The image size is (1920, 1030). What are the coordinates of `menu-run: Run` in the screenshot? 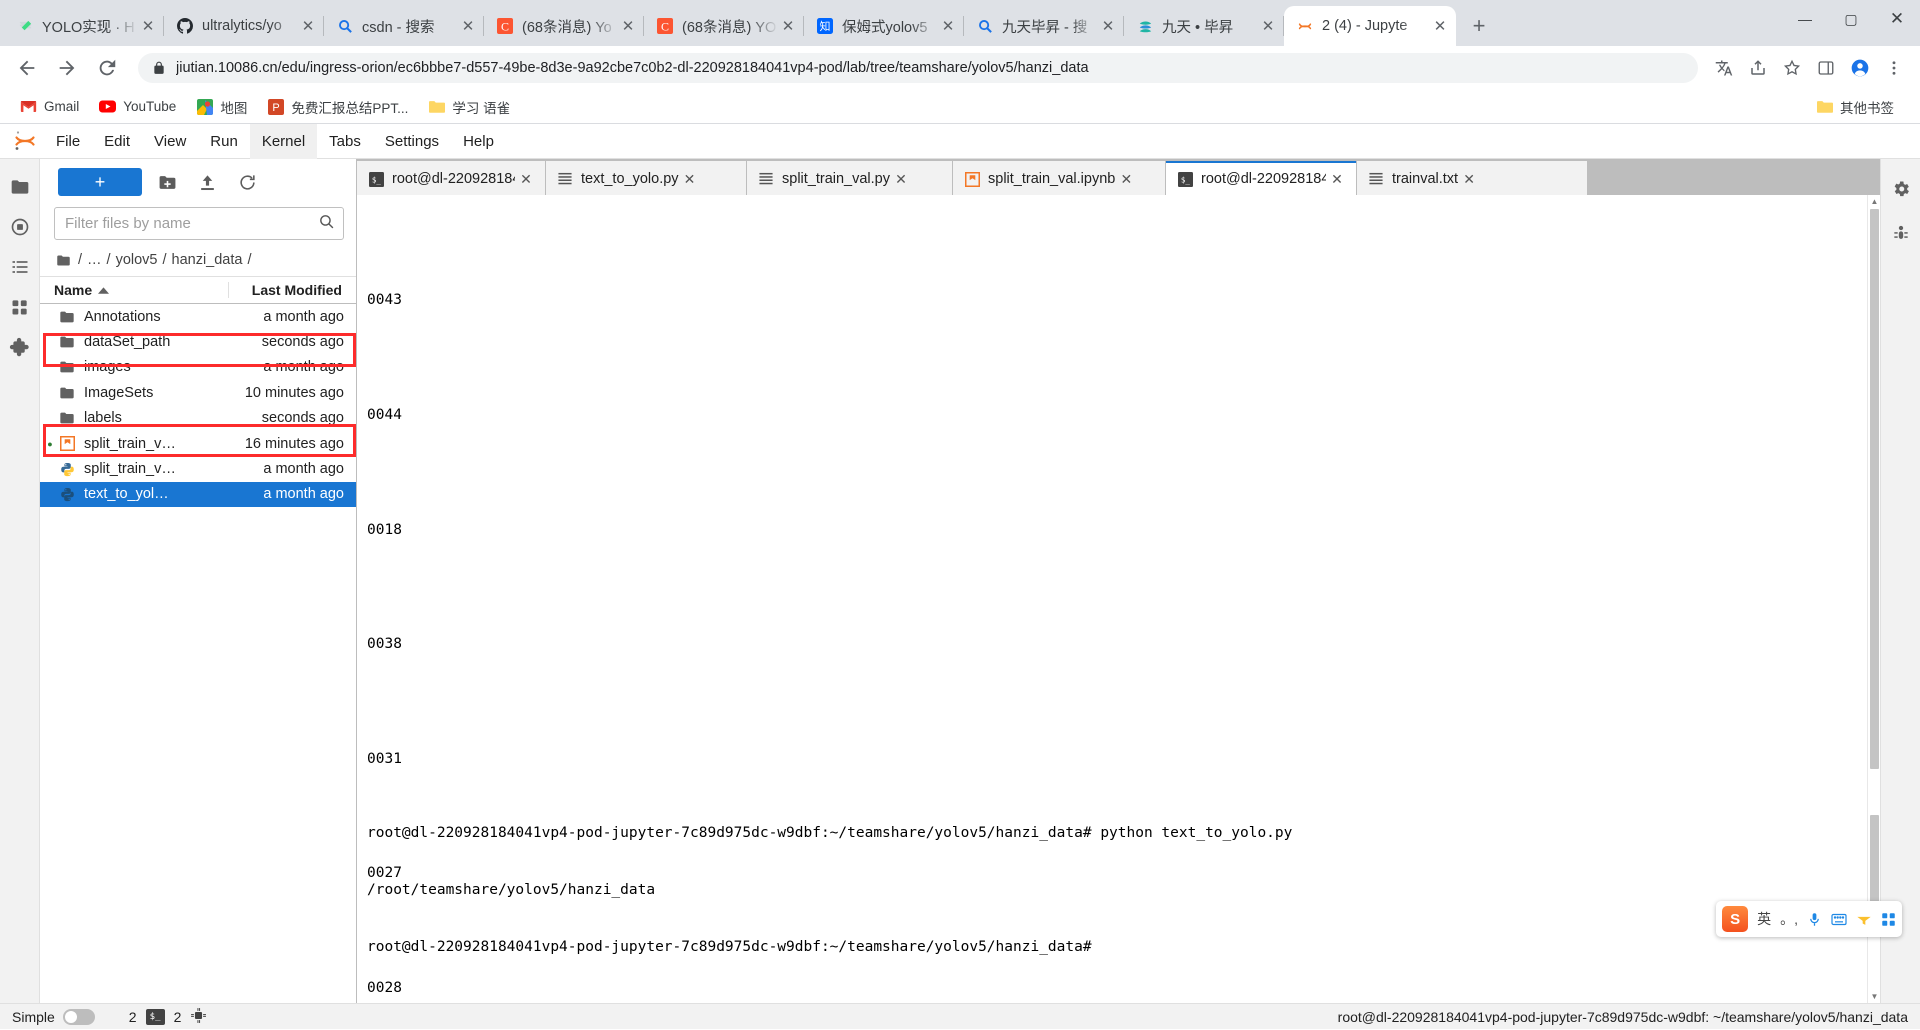 It's located at (224, 141).